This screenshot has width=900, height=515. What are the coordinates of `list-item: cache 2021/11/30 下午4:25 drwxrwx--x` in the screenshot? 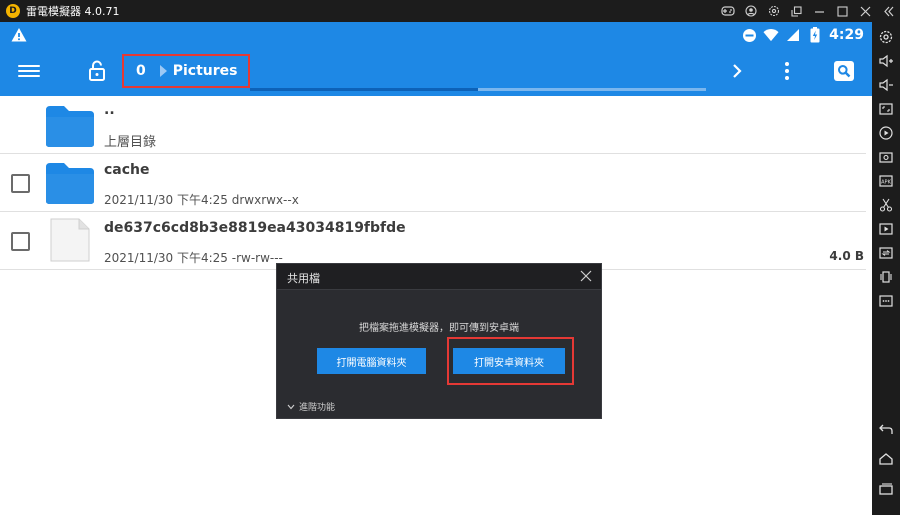 It's located at (433, 183).